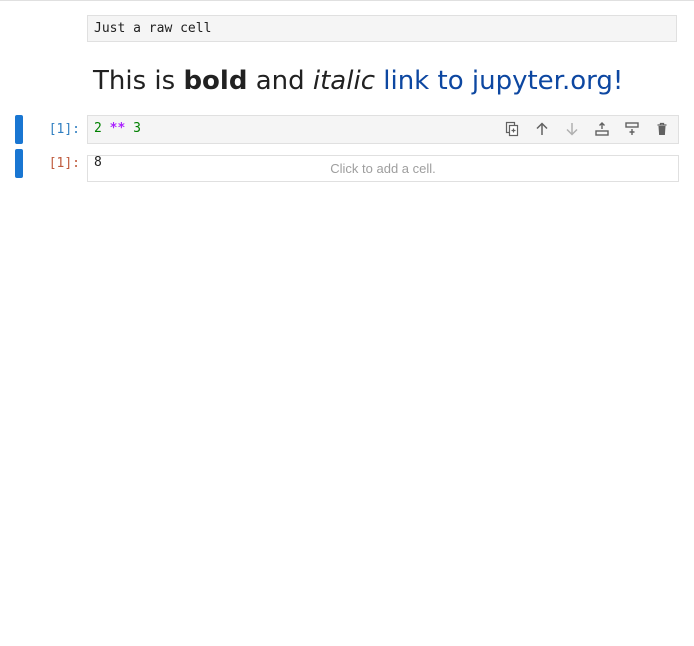  I want to click on jupyter-link: link to jupyter.org!, so click(503, 81).